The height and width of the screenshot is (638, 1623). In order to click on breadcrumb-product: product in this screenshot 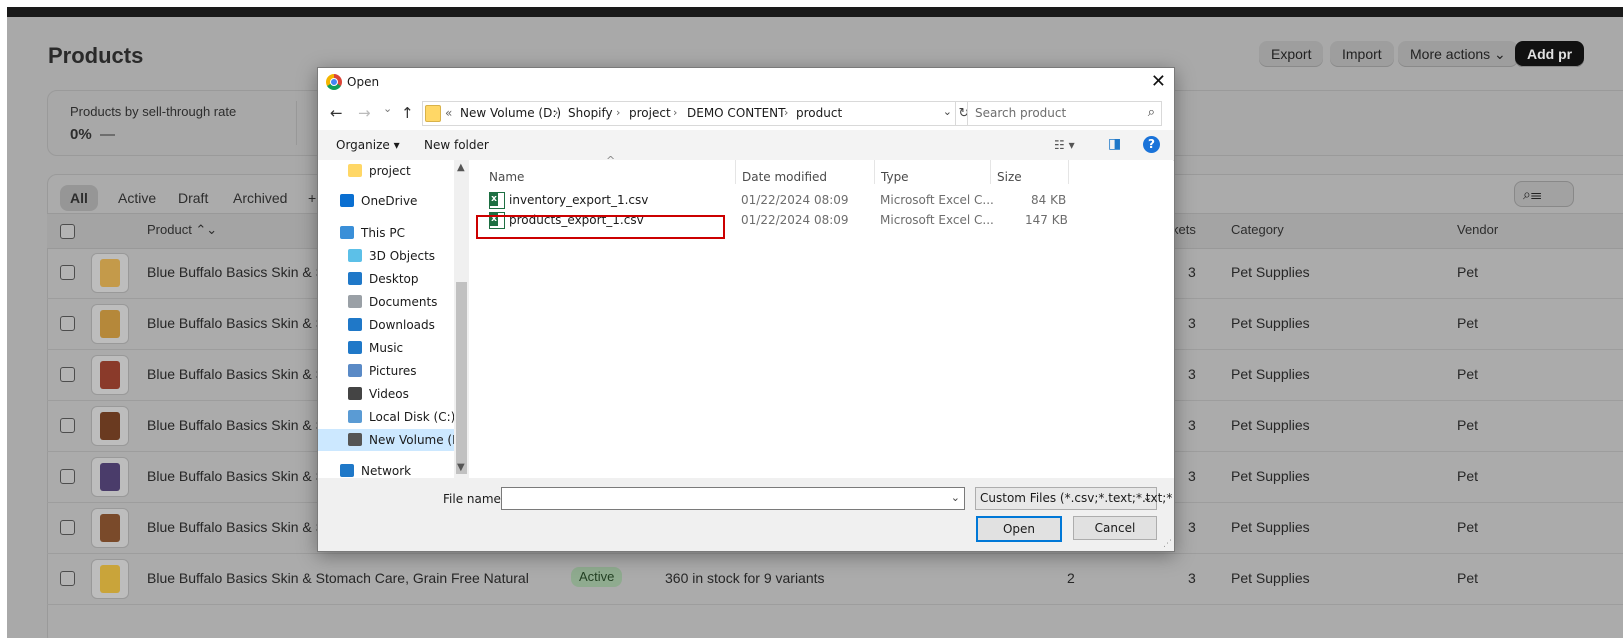, I will do `click(819, 113)`.